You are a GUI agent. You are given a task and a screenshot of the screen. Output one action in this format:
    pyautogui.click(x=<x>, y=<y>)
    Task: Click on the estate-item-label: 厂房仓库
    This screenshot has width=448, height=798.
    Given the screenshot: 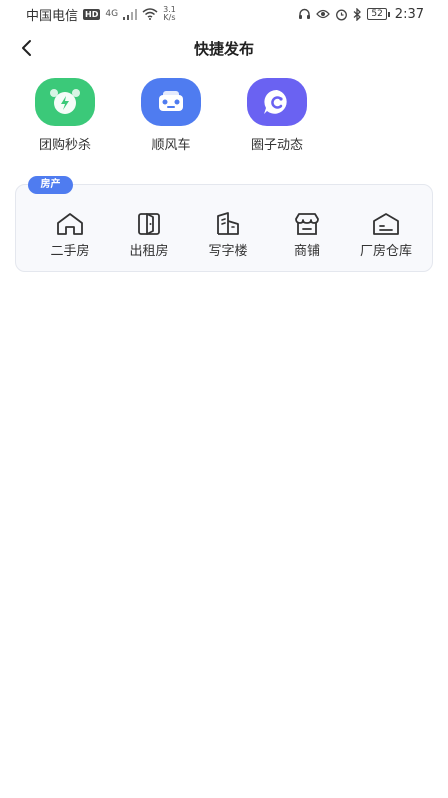 What is the action you would take?
    pyautogui.click(x=385, y=251)
    